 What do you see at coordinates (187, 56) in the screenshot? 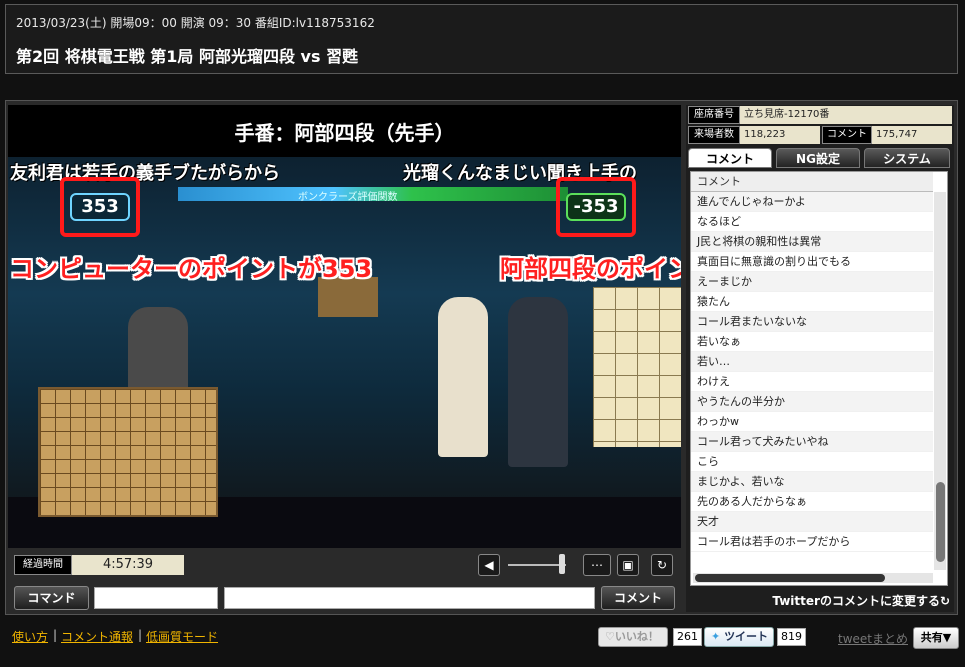
I see `program-title: 第2回 将棋電王戦 第1局 阿部光瑠四段 vs 習甦` at bounding box center [187, 56].